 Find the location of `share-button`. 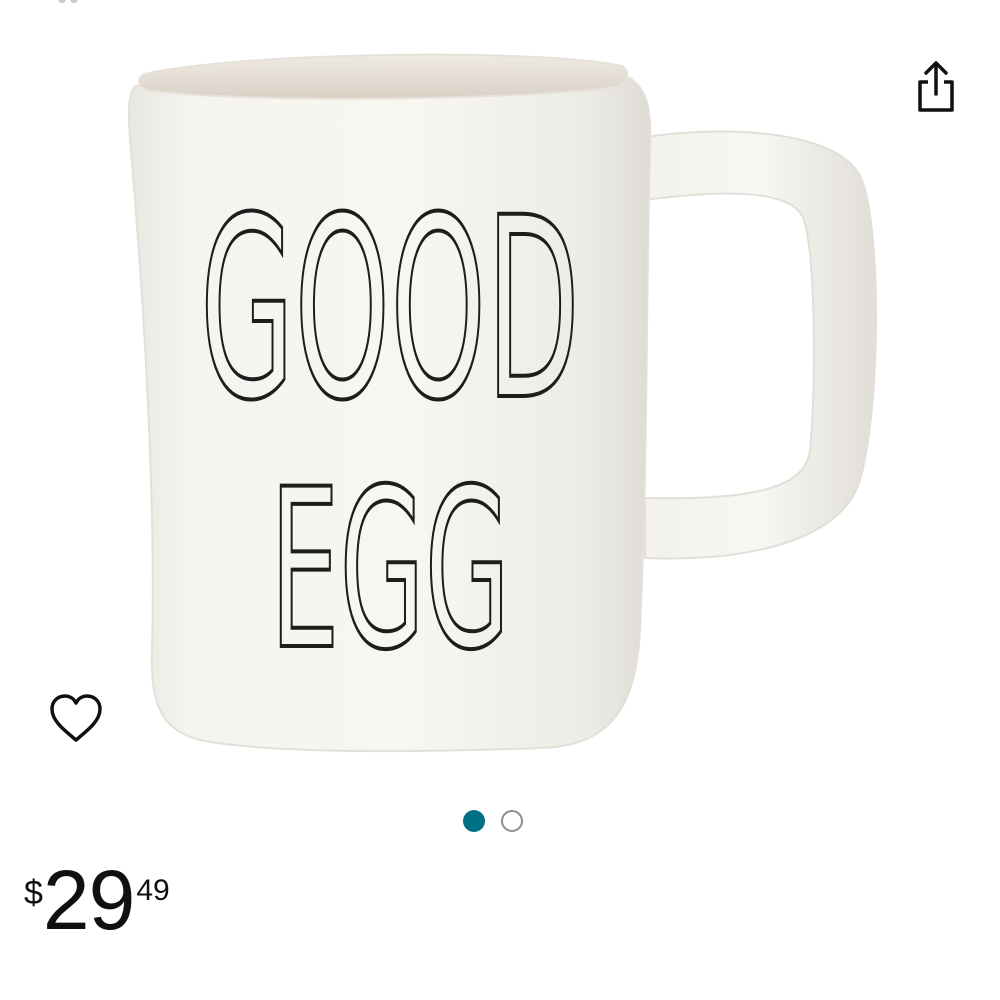

share-button is located at coordinates (936, 88).